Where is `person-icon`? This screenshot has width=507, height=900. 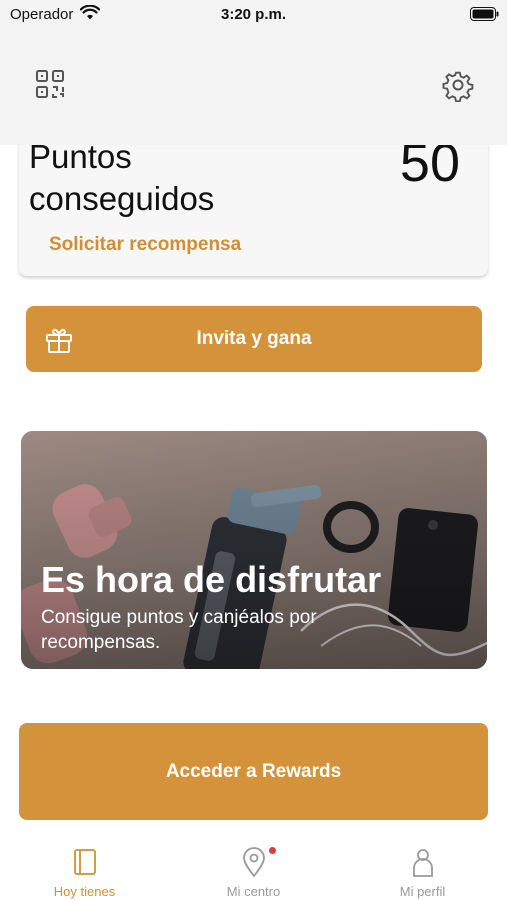 person-icon is located at coordinates (423, 863).